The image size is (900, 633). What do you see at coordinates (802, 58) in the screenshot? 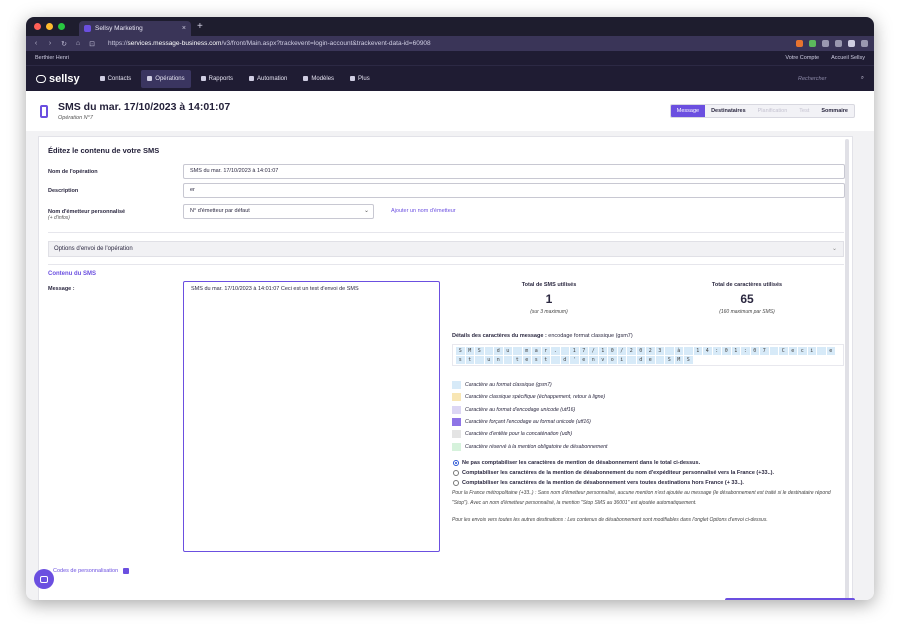
I see `account-link: Votre Compte` at bounding box center [802, 58].